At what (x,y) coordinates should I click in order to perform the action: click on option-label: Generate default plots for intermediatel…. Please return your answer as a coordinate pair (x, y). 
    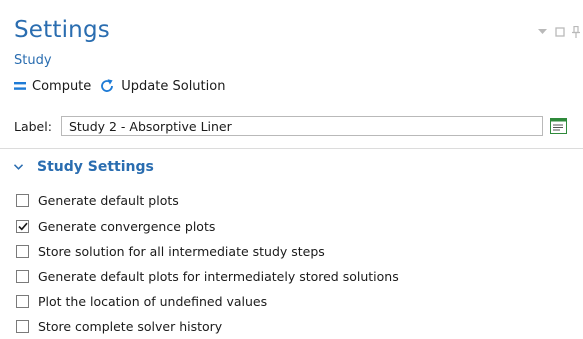
    Looking at the image, I should click on (218, 276).